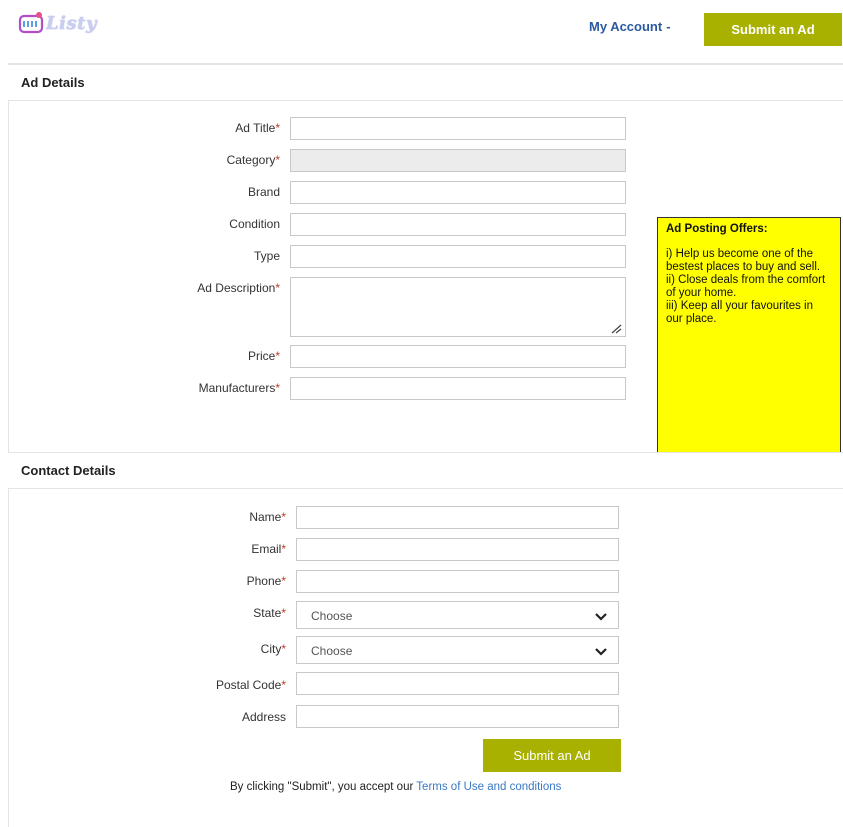  I want to click on city-select: Choose, so click(457, 650).